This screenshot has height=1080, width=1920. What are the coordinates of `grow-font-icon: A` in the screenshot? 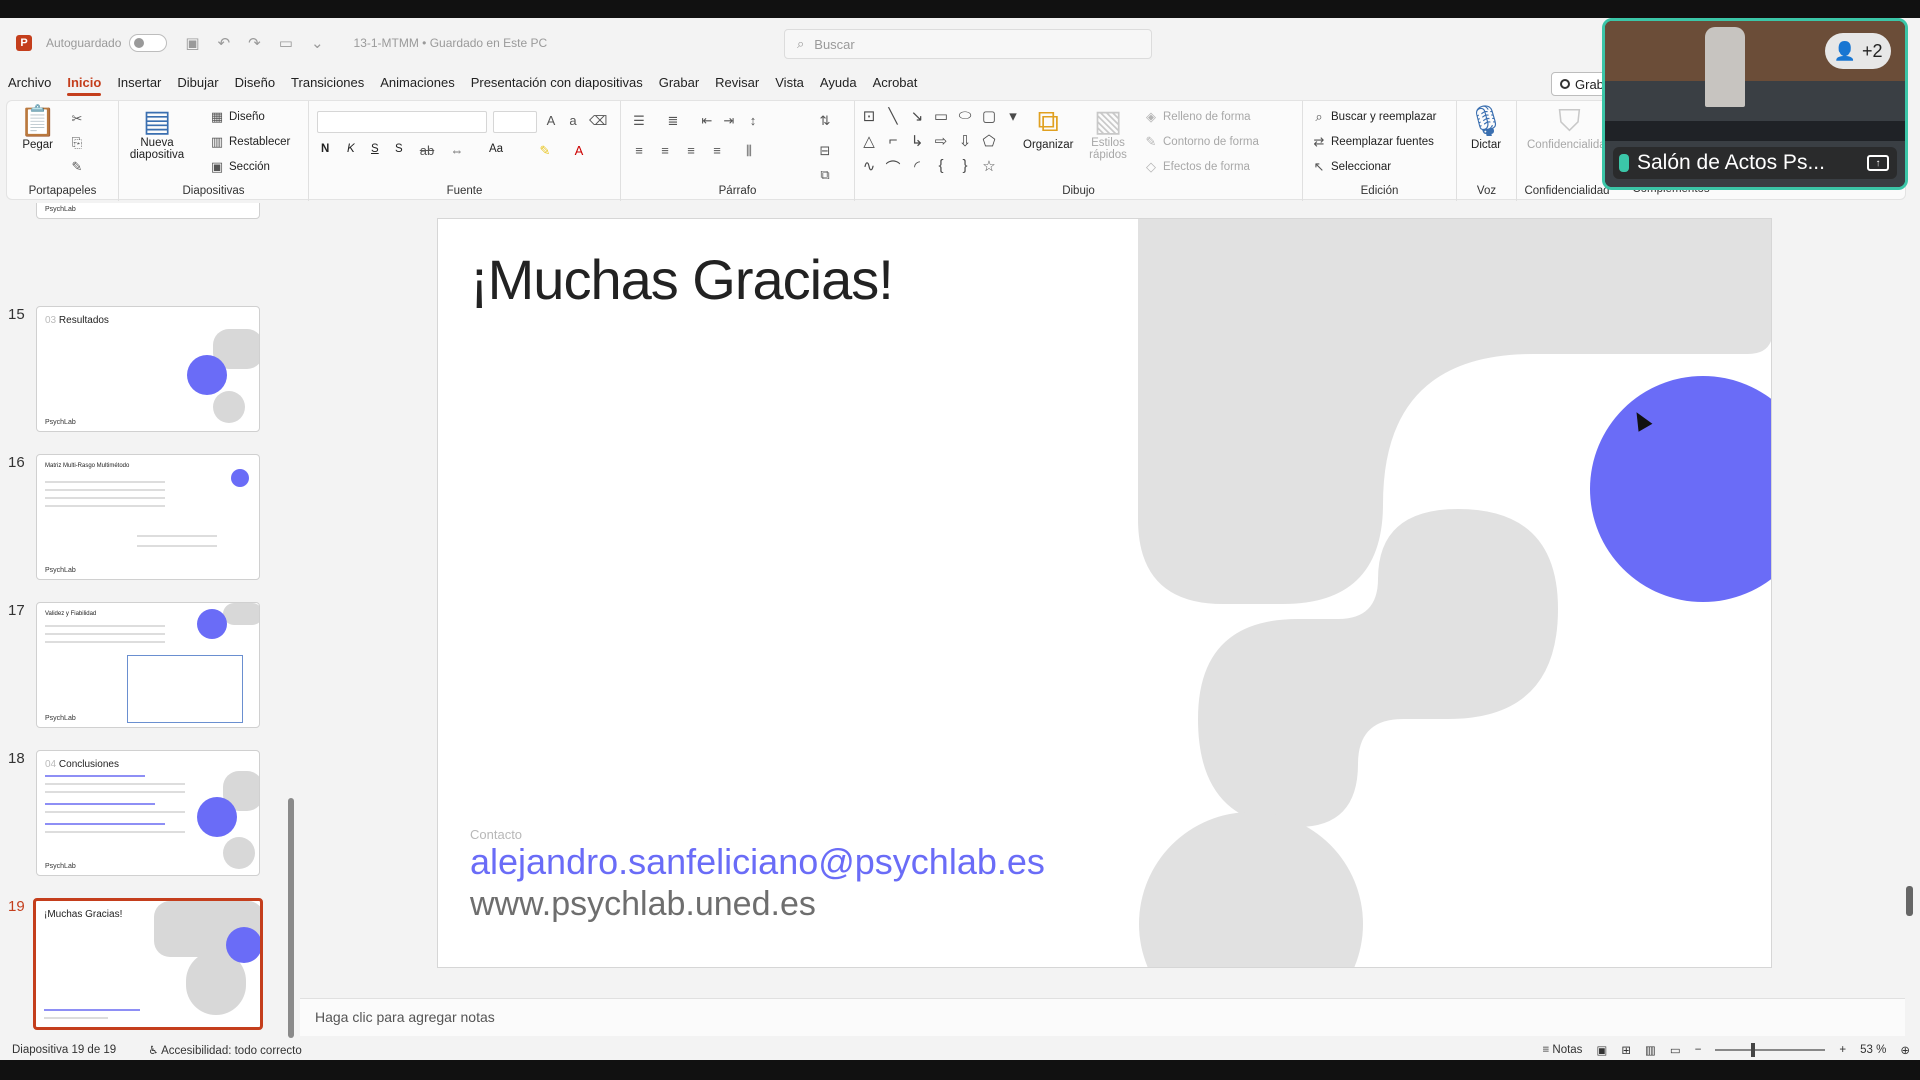 It's located at (551, 120).